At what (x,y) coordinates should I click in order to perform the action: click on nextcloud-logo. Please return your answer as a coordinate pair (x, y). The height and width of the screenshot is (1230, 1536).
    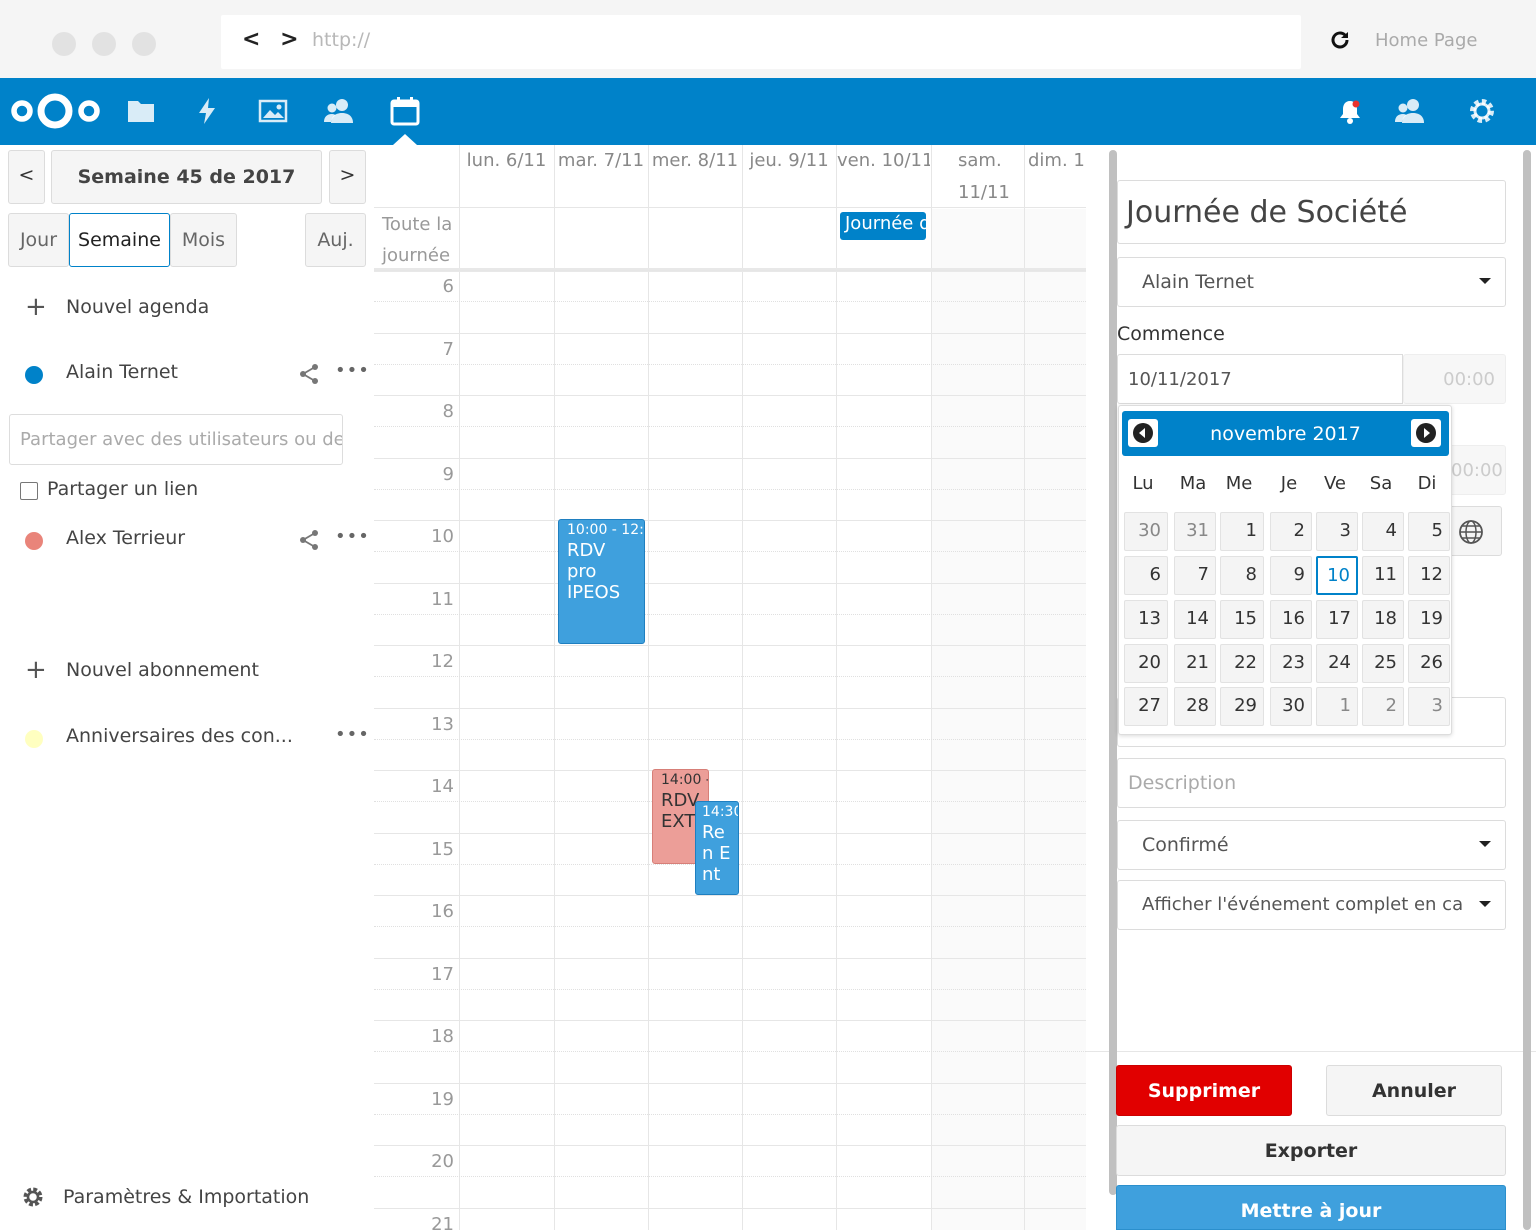
    Looking at the image, I should click on (55, 111).